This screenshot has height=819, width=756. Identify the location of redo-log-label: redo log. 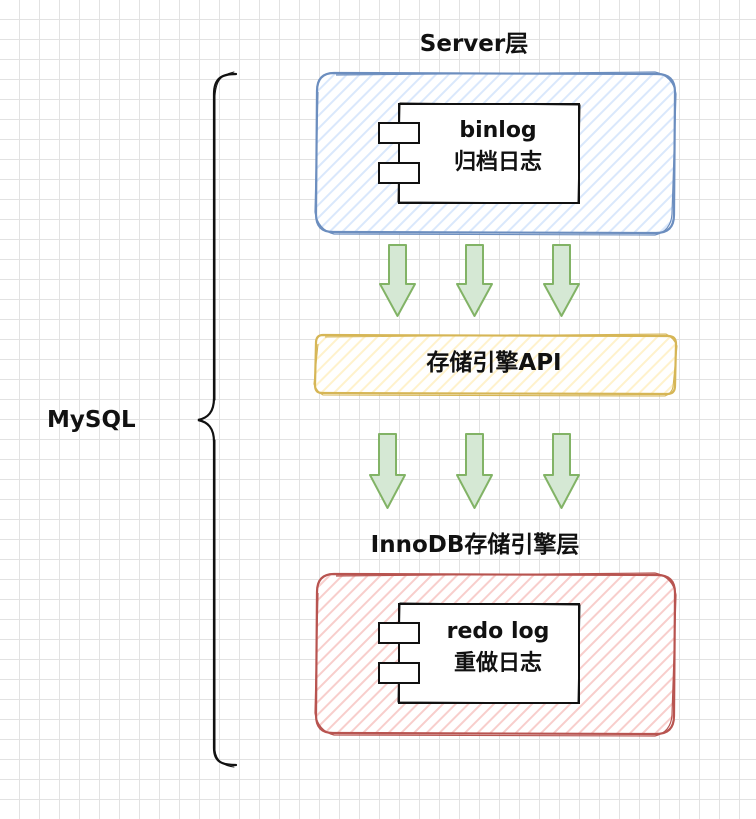
(498, 631).